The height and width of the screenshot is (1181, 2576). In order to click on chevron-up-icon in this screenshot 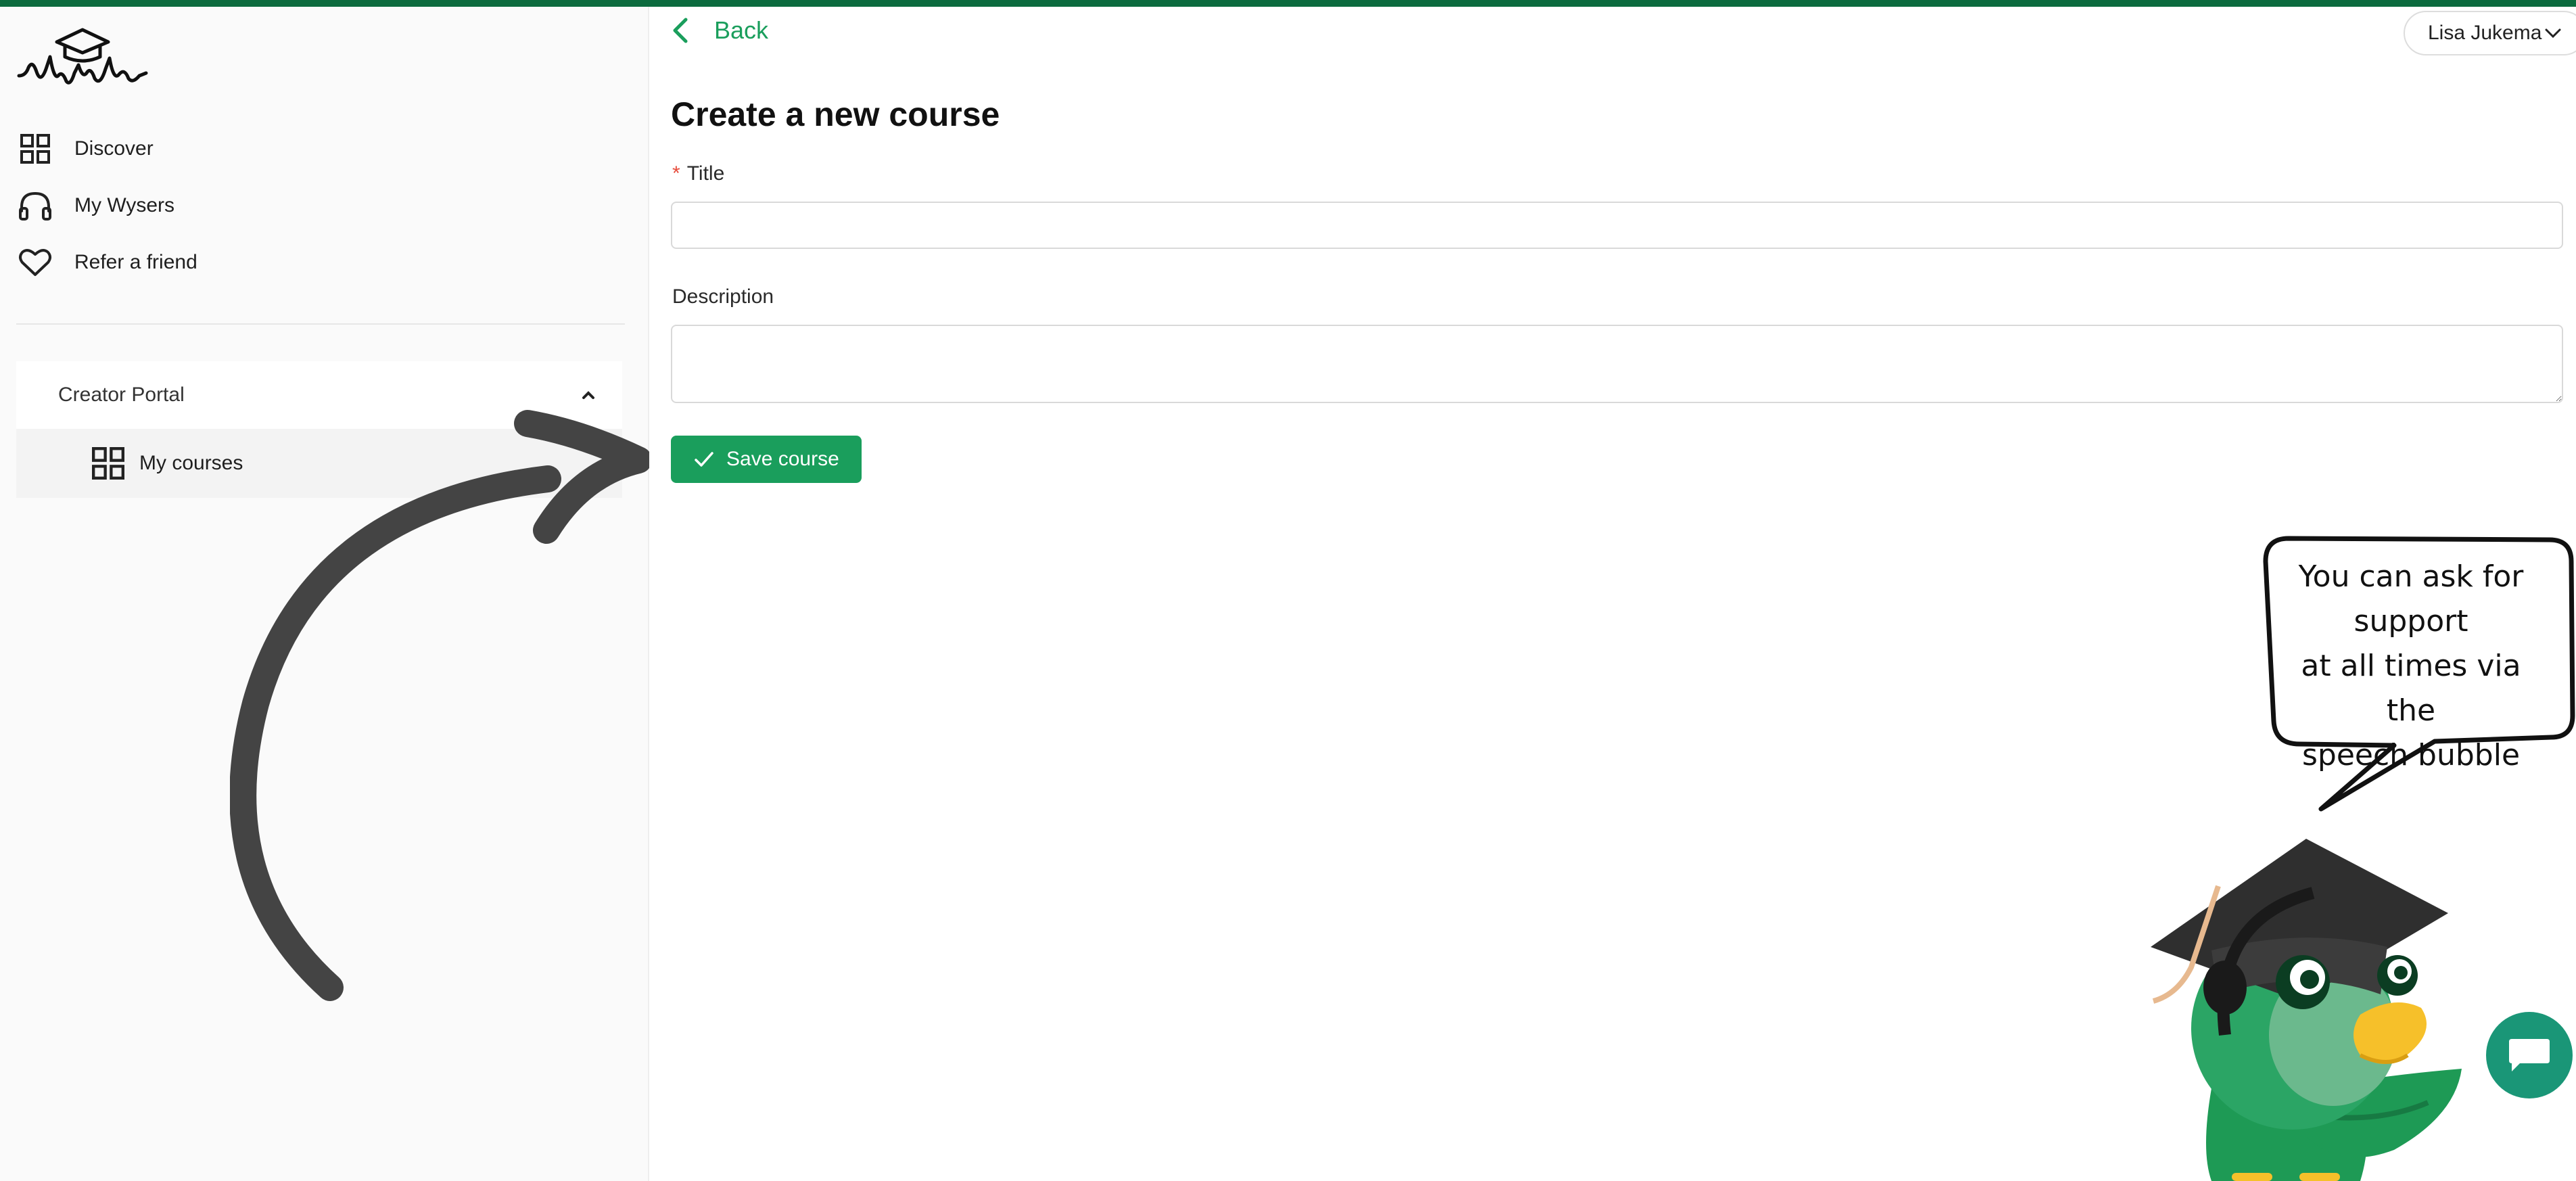, I will do `click(588, 395)`.